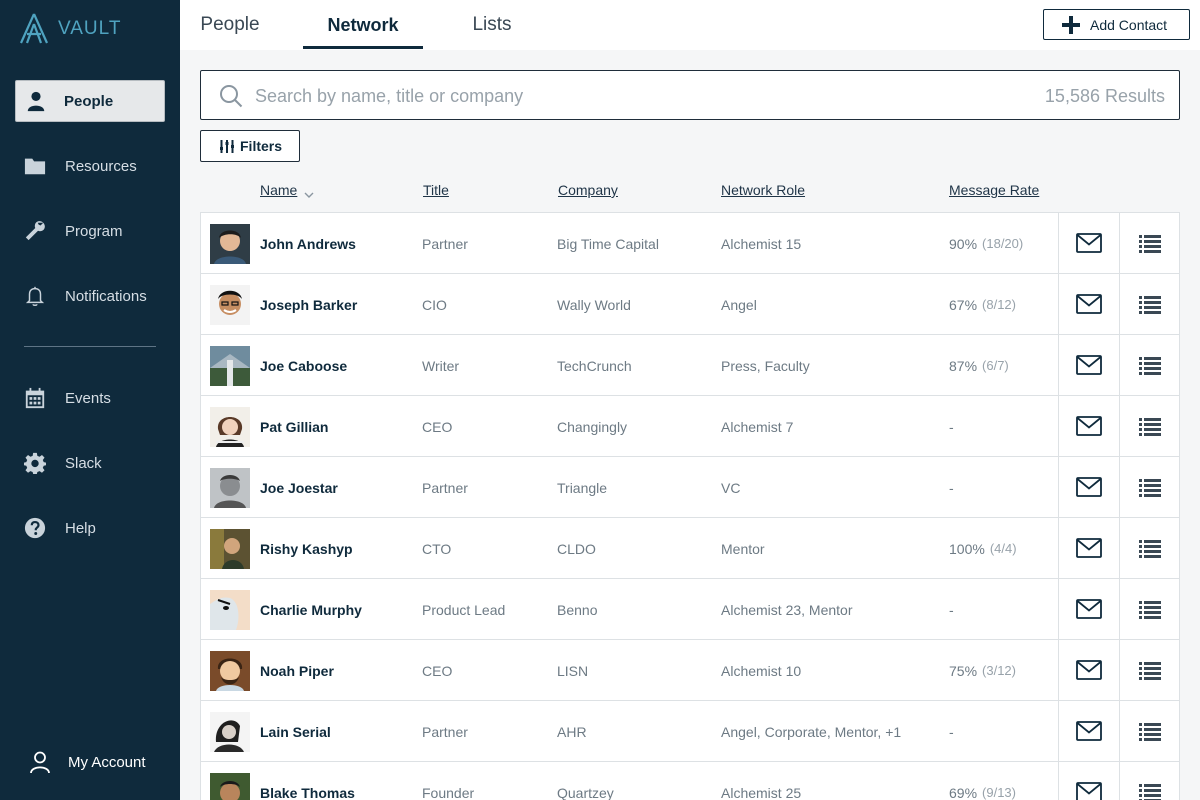 This screenshot has height=800, width=1200. Describe the element at coordinates (1104, 96) in the screenshot. I see `results-count: 15,586 Results` at that location.